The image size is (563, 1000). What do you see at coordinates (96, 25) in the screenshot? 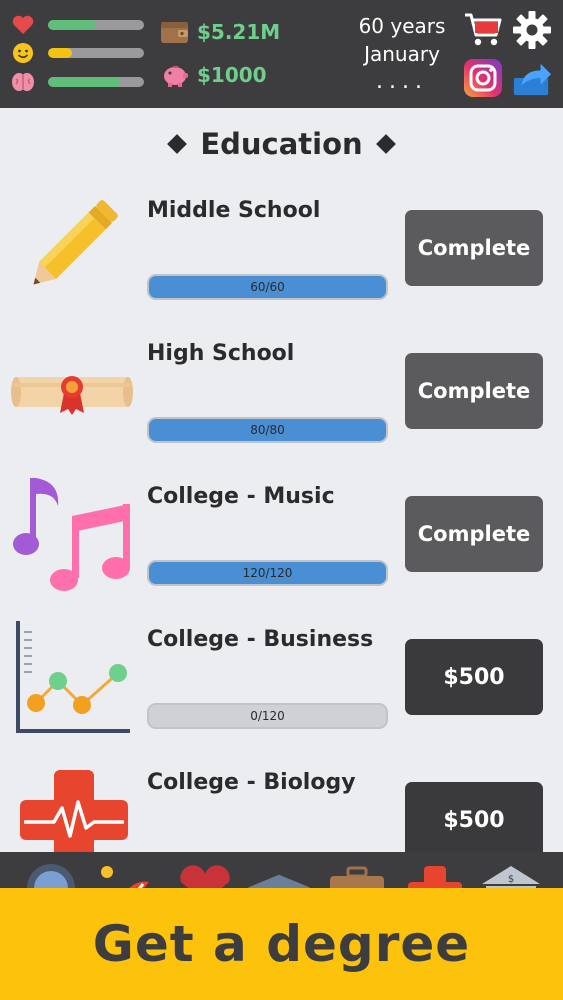
I see `health-bar` at bounding box center [96, 25].